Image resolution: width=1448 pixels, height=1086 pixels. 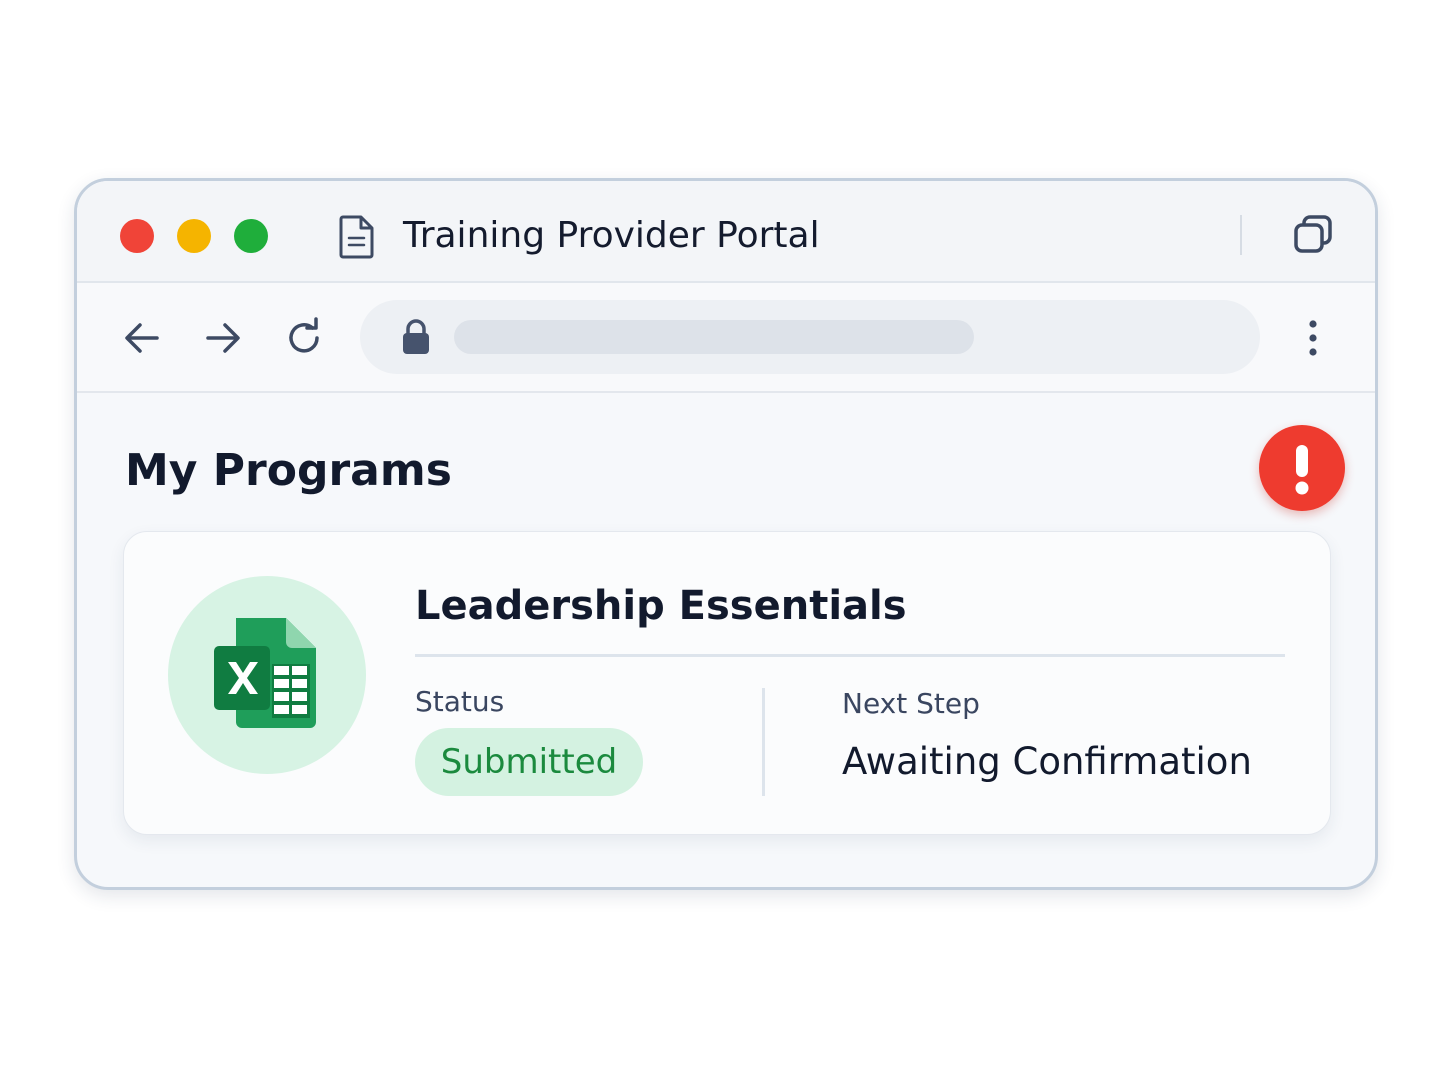 What do you see at coordinates (911, 703) in the screenshot?
I see `next-step-label: Next Step` at bounding box center [911, 703].